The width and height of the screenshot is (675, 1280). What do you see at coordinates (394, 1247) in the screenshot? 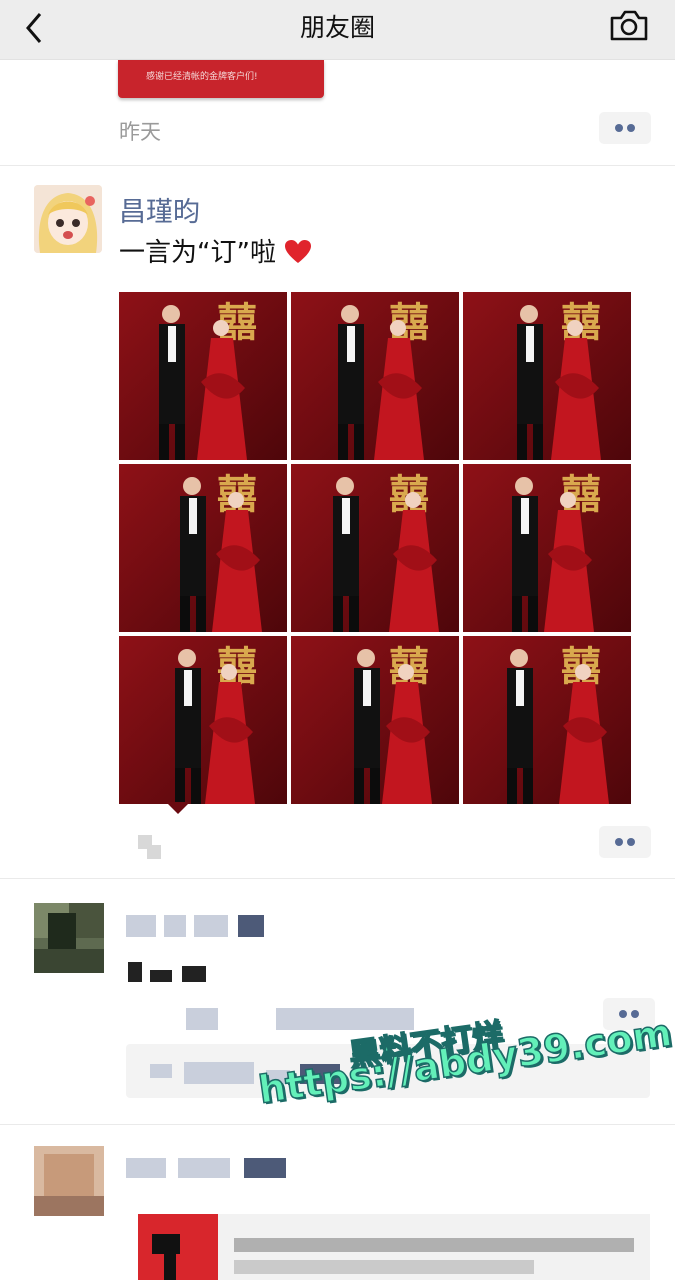
I see `link-card` at bounding box center [394, 1247].